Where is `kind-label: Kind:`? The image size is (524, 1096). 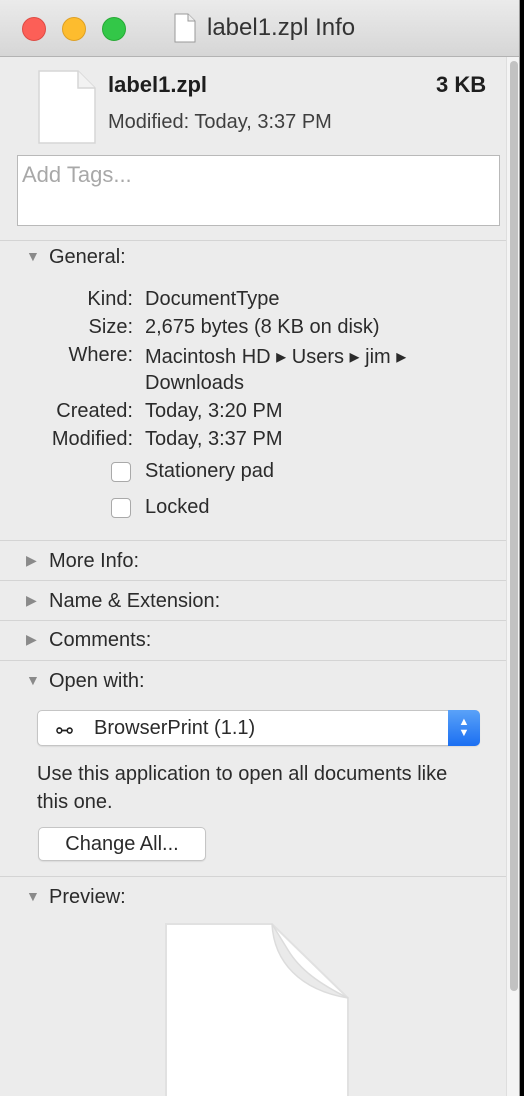
kind-label: Kind: is located at coordinates (110, 299).